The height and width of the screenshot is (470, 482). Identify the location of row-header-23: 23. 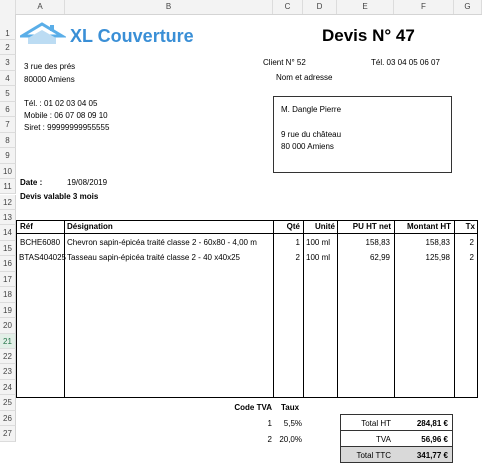
(8, 372).